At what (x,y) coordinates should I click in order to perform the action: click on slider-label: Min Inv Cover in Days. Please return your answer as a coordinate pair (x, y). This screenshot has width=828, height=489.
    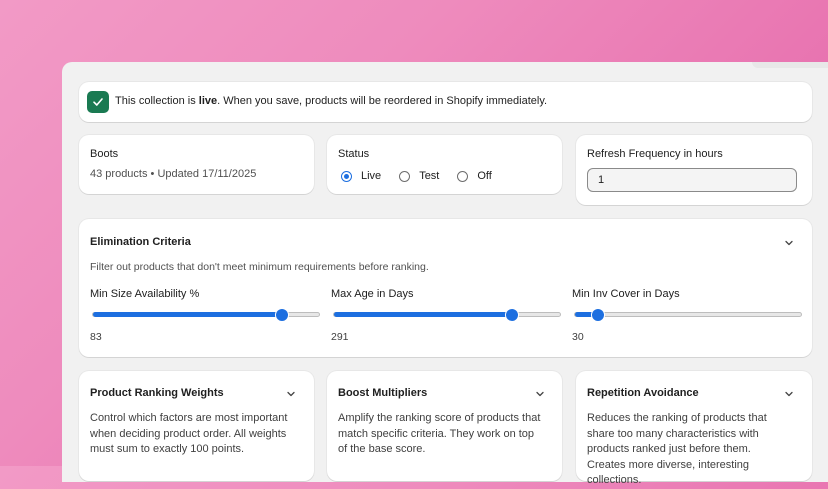
    Looking at the image, I should click on (626, 294).